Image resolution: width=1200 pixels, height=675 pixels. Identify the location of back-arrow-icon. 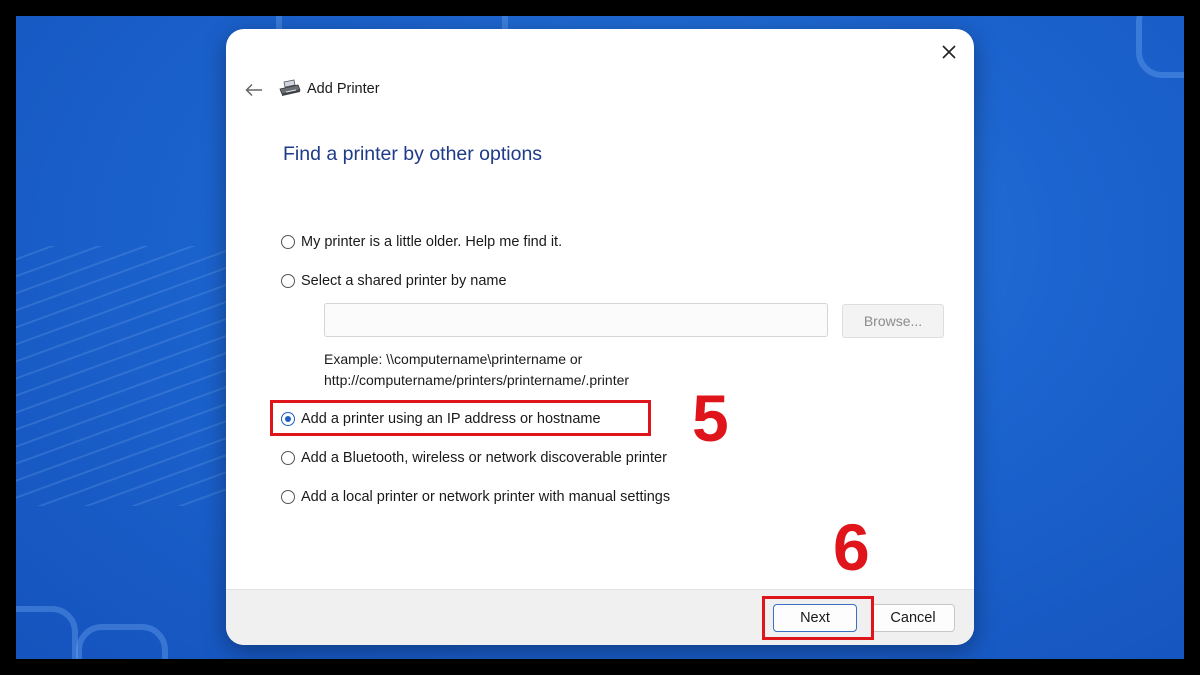
(253, 90).